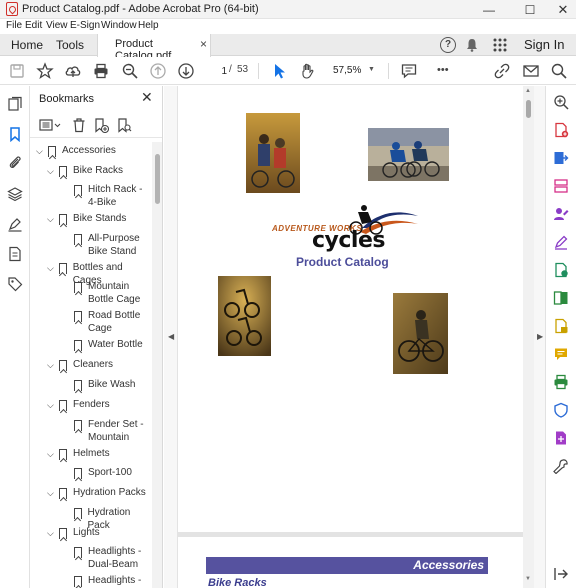 This screenshot has height=588, width=576. I want to click on save-icon, so click(17, 71).